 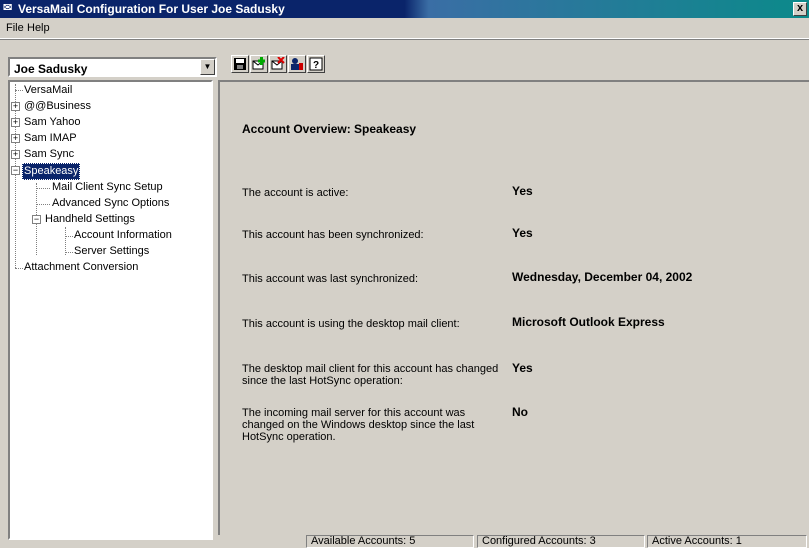 I want to click on user-settings-button, so click(x=297, y=64).